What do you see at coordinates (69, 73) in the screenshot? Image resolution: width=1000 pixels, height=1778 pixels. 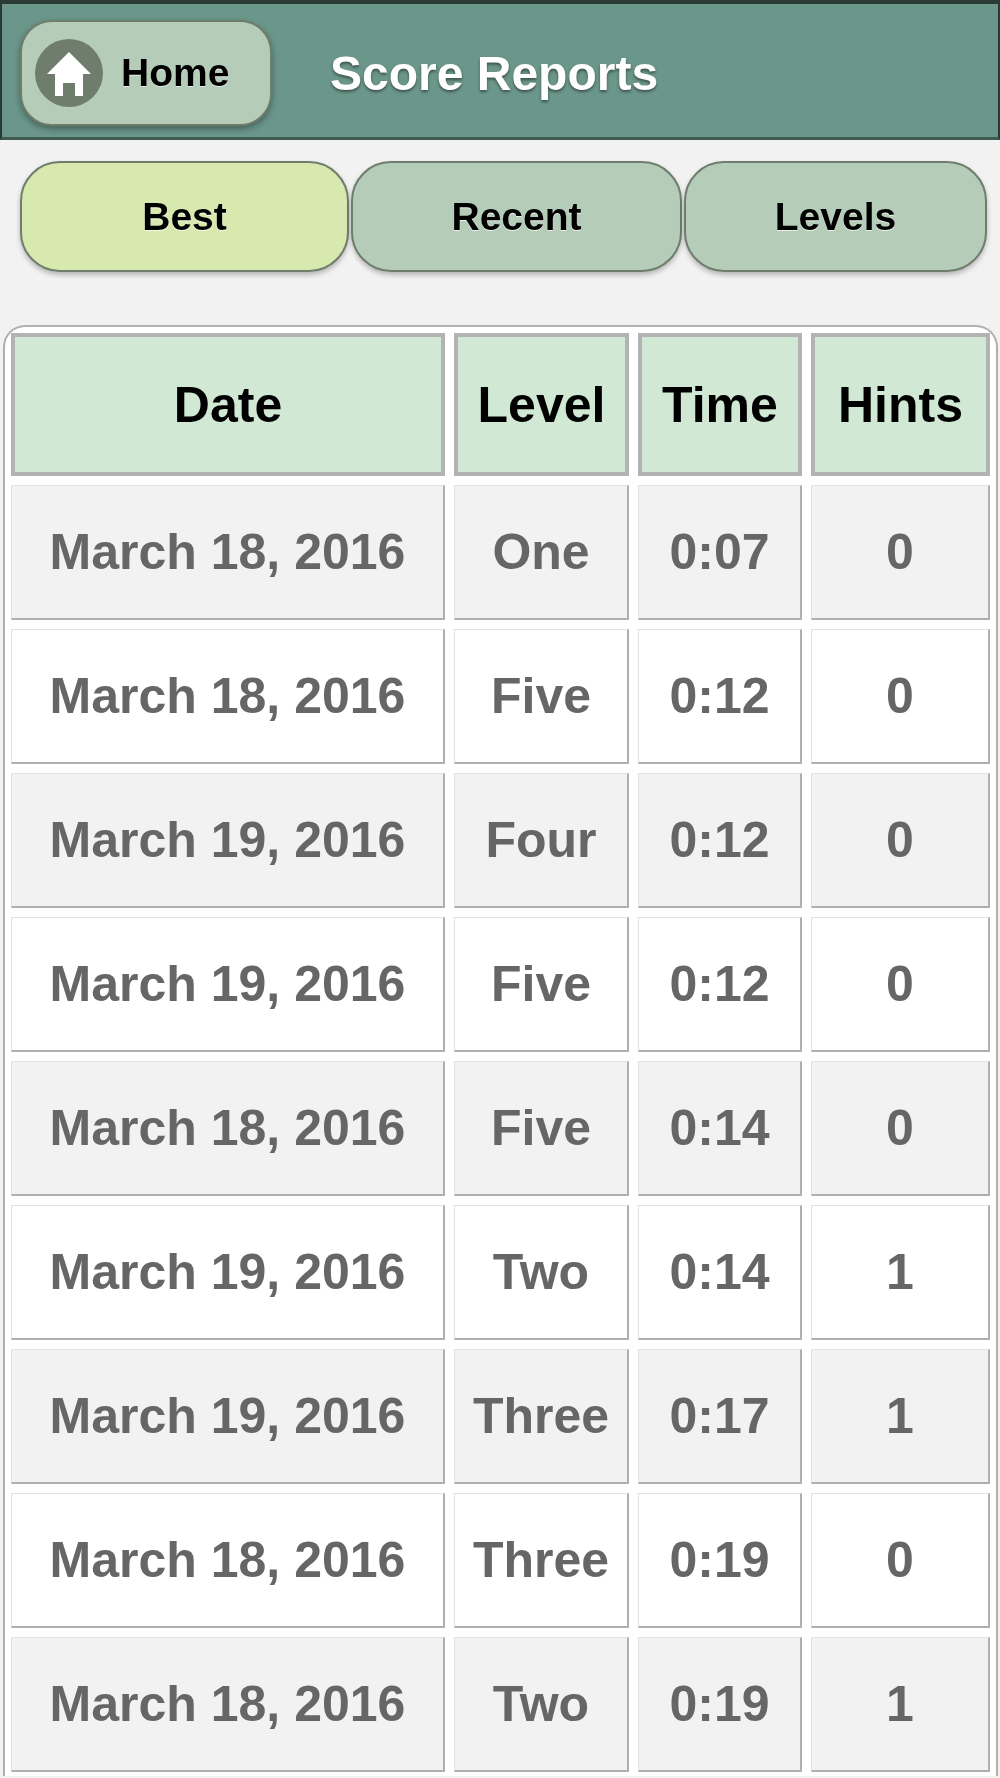 I see `home-icon` at bounding box center [69, 73].